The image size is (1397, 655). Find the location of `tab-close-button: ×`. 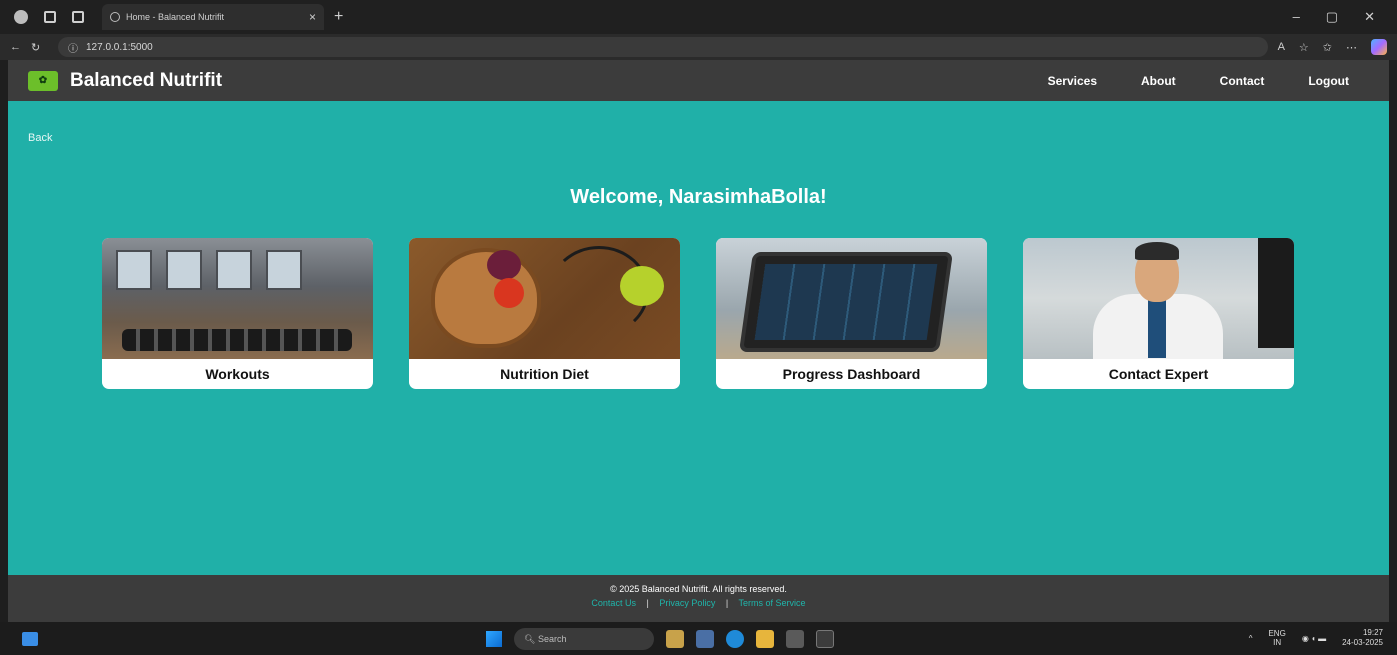

tab-close-button: × is located at coordinates (312, 17).